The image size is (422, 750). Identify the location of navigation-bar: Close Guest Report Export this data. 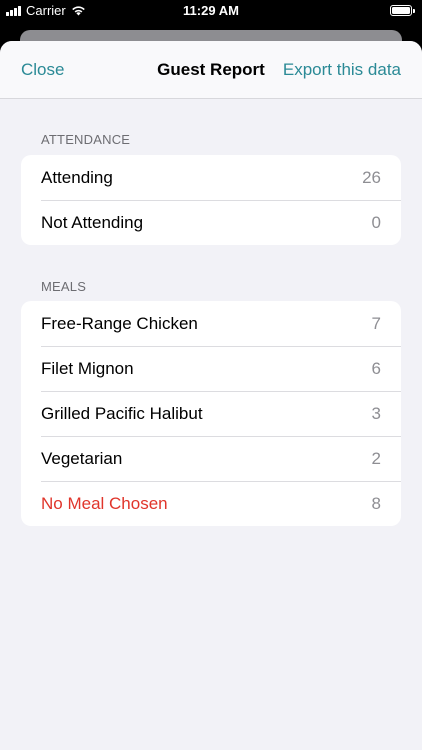
(211, 70).